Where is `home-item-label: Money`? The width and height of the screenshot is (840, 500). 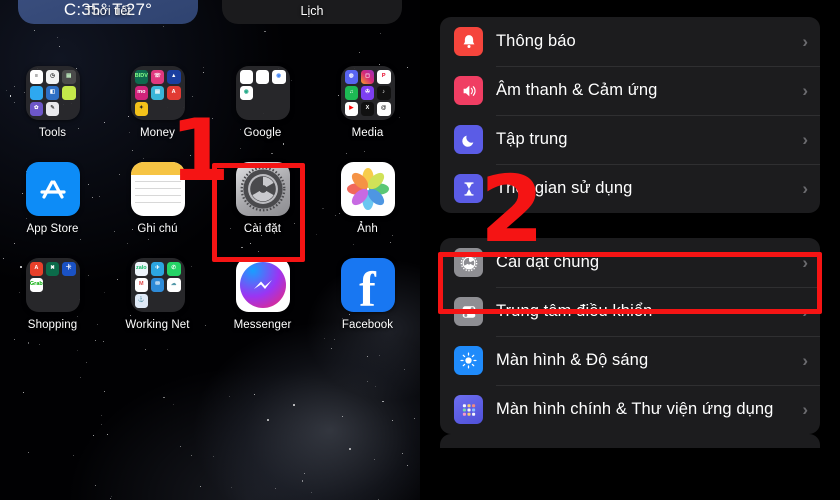
home-item-label: Money is located at coordinates (157, 133).